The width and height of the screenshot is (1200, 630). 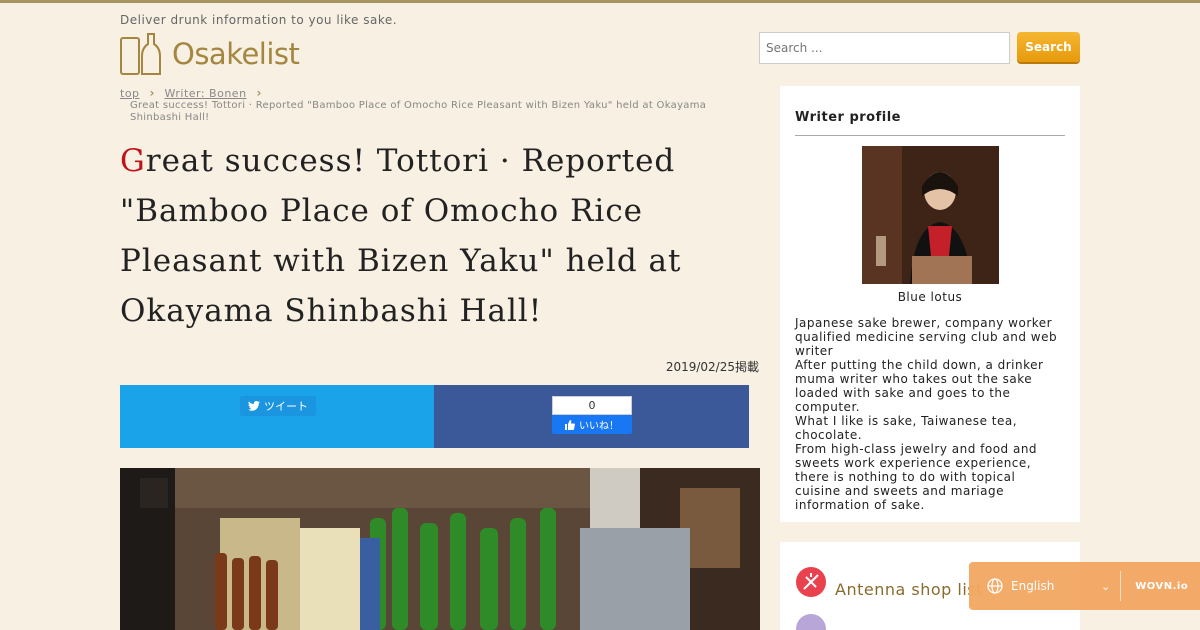 What do you see at coordinates (130, 93) in the screenshot?
I see `breadcrumb-top-link: top` at bounding box center [130, 93].